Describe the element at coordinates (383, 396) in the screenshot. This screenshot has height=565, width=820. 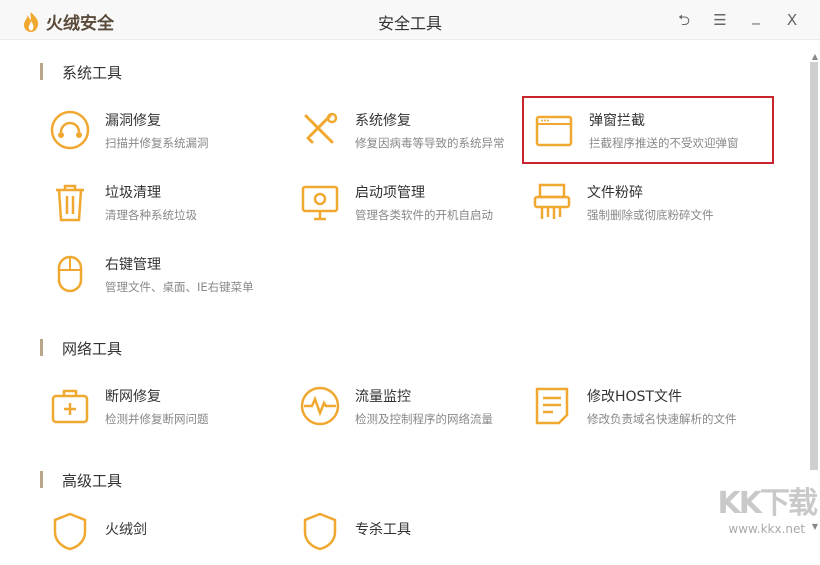
I see `tool-title: 流量监控` at that location.